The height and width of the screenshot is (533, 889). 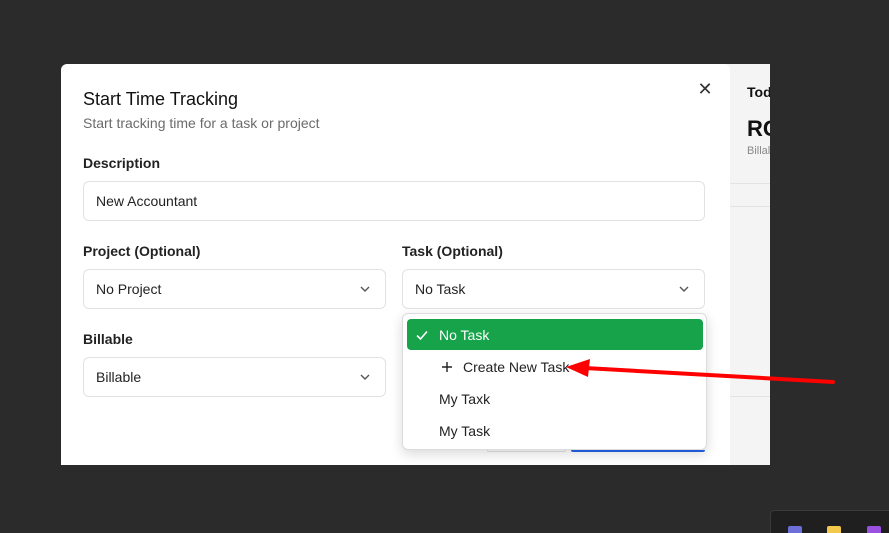 What do you see at coordinates (161, 99) in the screenshot?
I see `dialog-title: Start Time Tracking` at bounding box center [161, 99].